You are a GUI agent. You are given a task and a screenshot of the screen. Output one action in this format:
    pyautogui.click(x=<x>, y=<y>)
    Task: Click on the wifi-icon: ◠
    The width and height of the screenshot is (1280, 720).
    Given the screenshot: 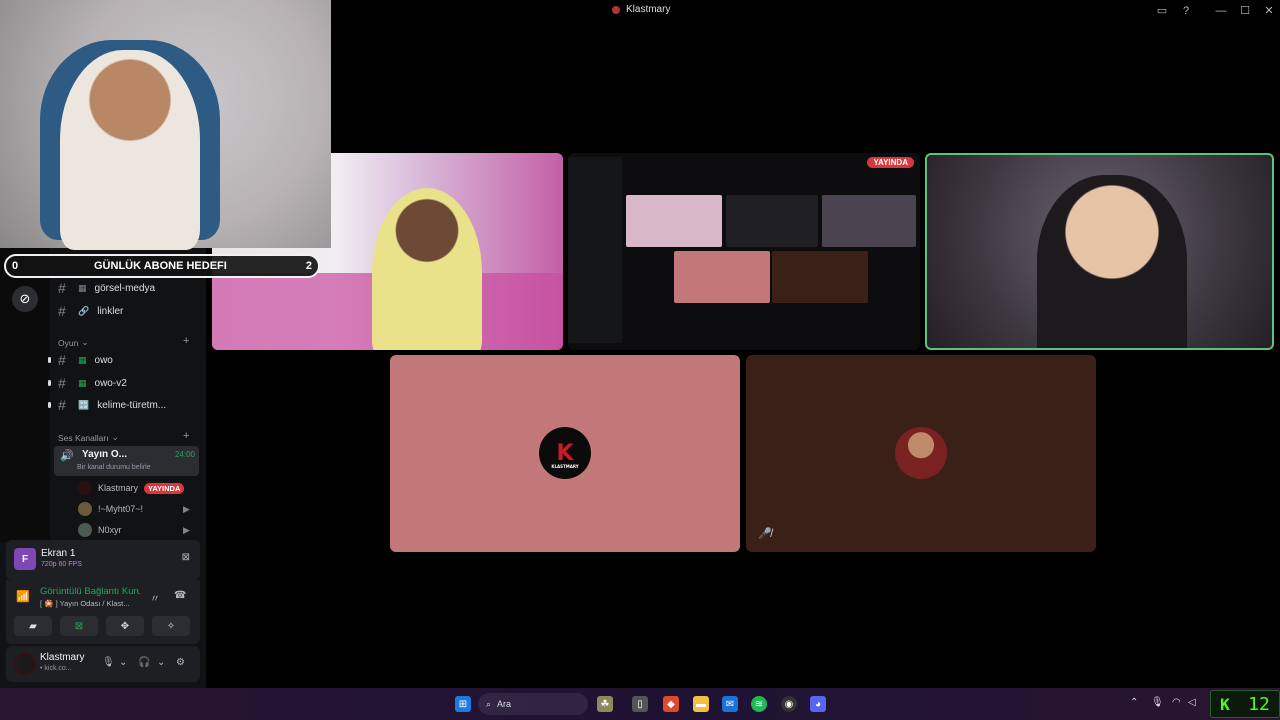 What is the action you would take?
    pyautogui.click(x=1176, y=702)
    